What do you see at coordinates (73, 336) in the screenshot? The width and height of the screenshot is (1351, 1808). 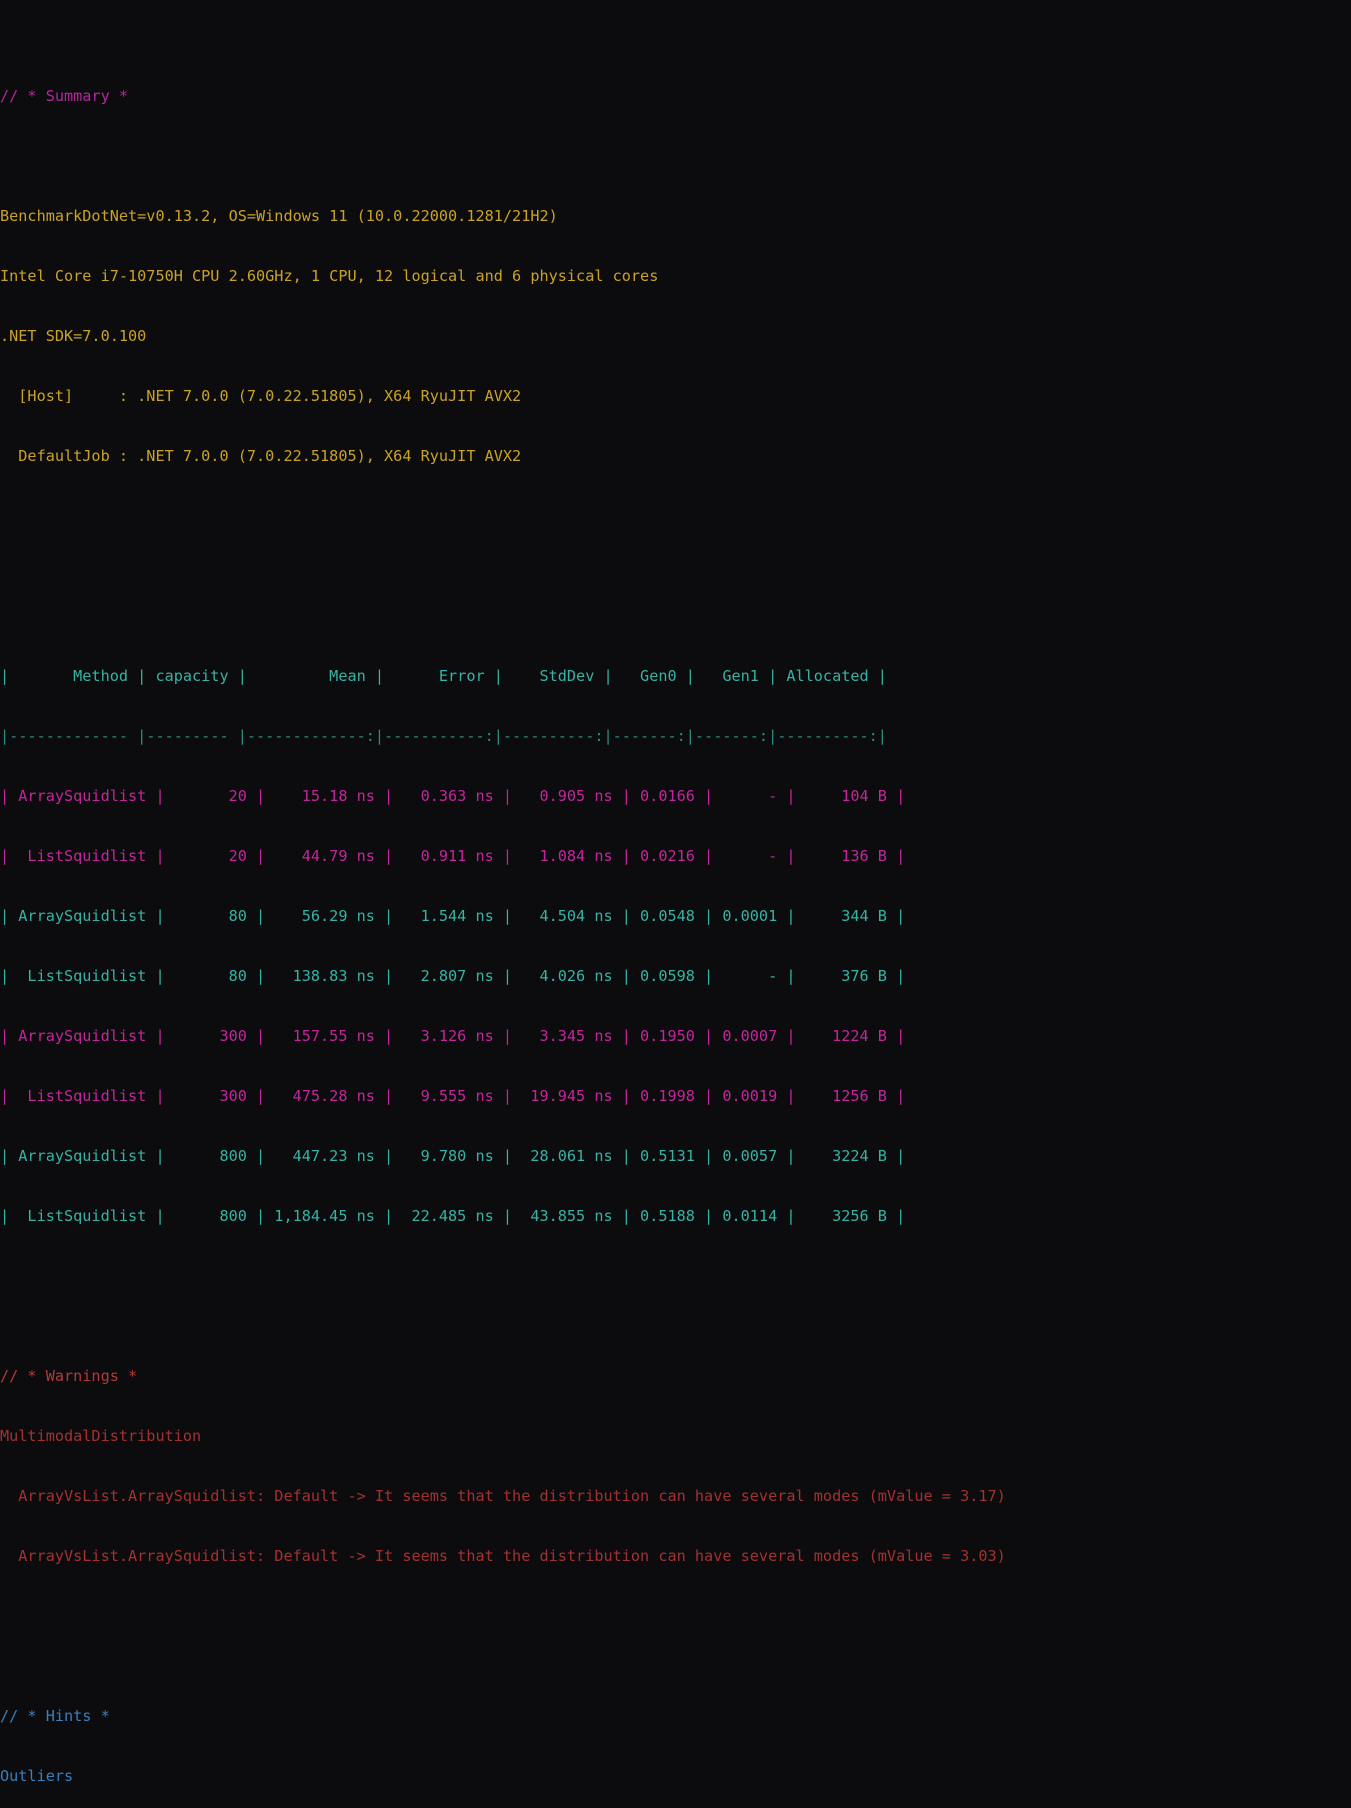 I see `env-line-sdk: .NET SDK=7.0.100` at bounding box center [73, 336].